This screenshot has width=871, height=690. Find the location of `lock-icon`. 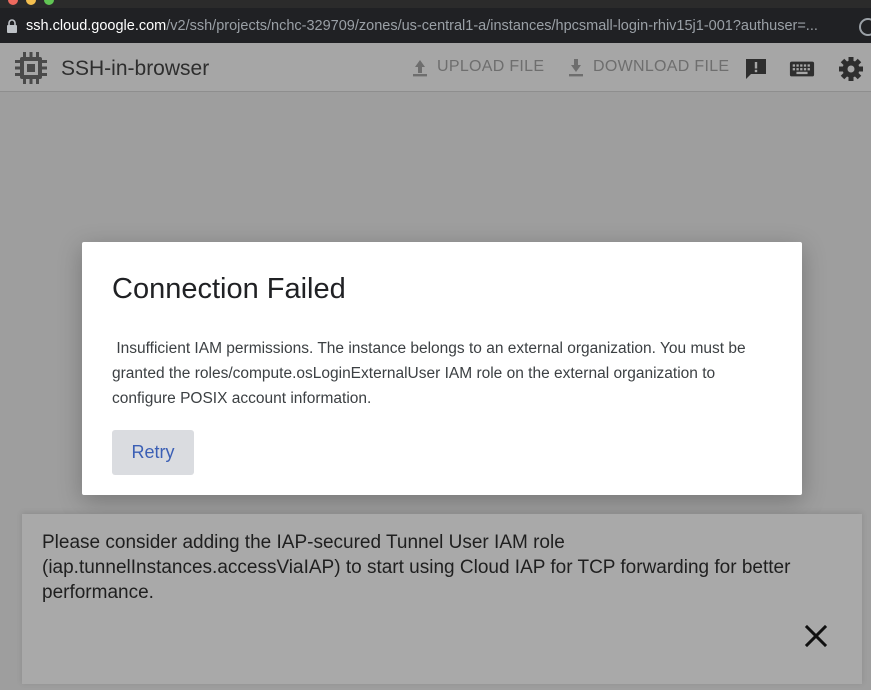

lock-icon is located at coordinates (12, 25).